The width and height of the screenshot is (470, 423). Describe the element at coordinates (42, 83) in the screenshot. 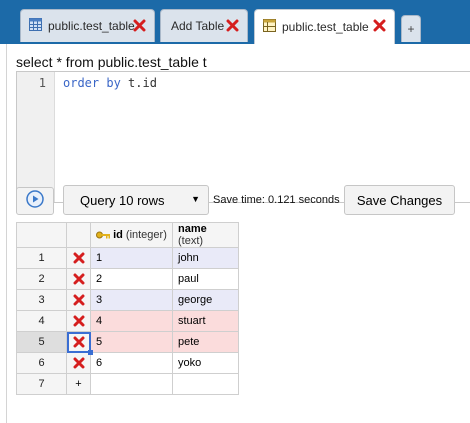

I see `line-number: 1` at that location.